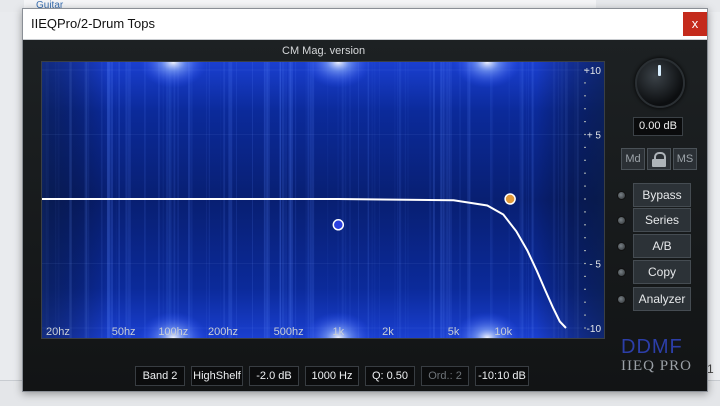 The width and height of the screenshot is (720, 406). I want to click on ab-button: A/B, so click(662, 246).